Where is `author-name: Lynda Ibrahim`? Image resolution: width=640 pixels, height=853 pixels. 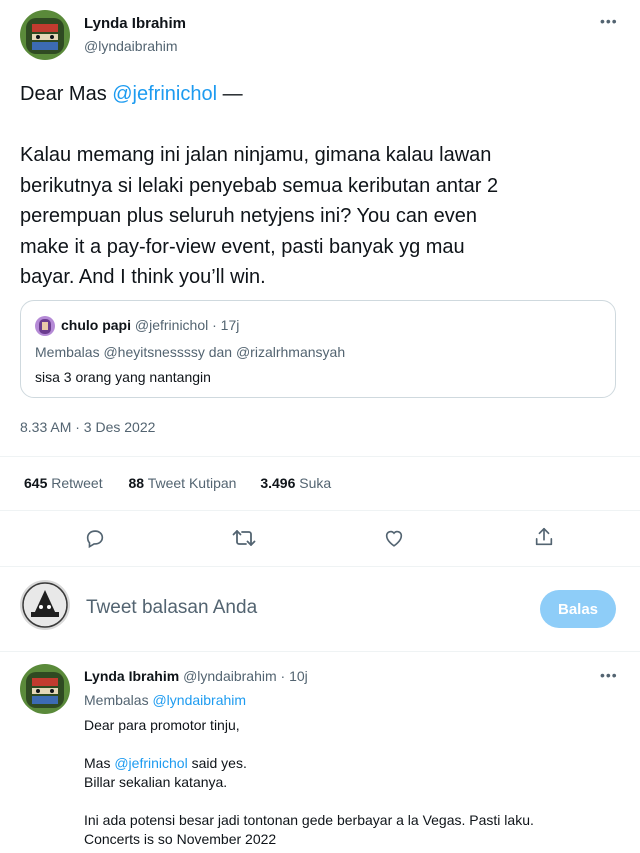
author-name: Lynda Ibrahim is located at coordinates (135, 23).